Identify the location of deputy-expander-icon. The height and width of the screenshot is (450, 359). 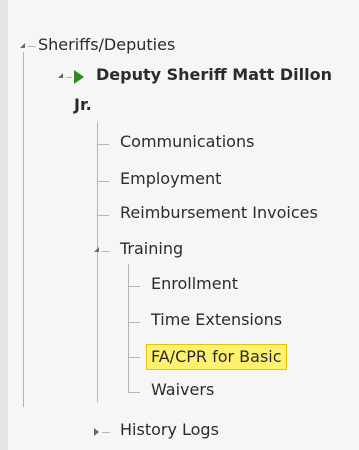
(61, 76).